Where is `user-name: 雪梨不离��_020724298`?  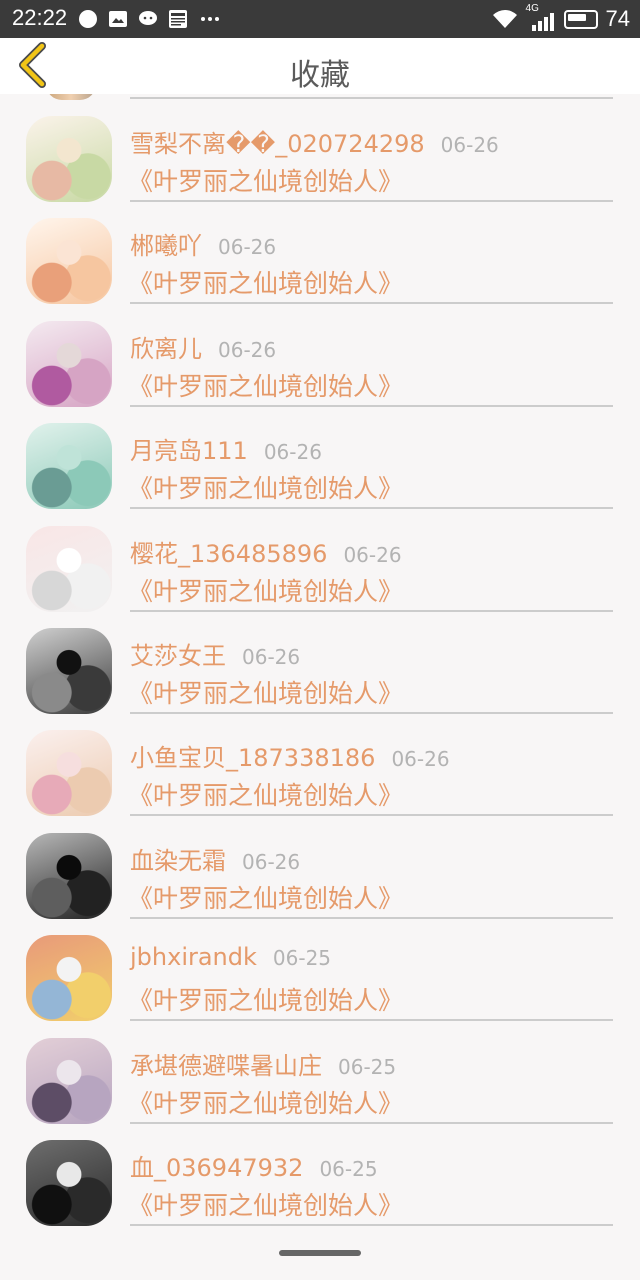 user-name: 雪梨不离��_020724298 is located at coordinates (277, 144).